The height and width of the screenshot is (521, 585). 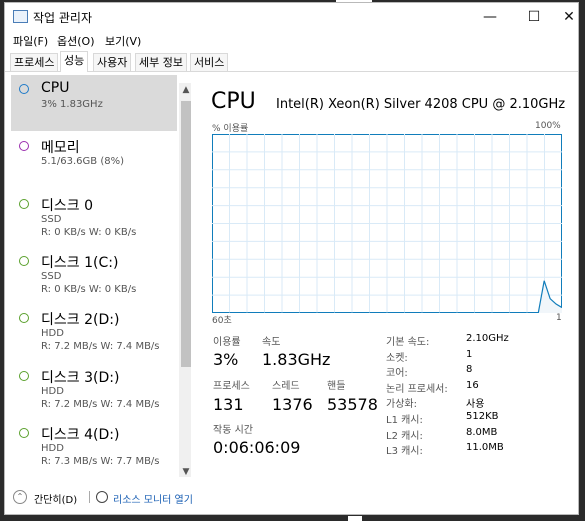 I want to click on sidebar-item-detail: 5.1/63.6GB (8%), so click(x=82, y=162).